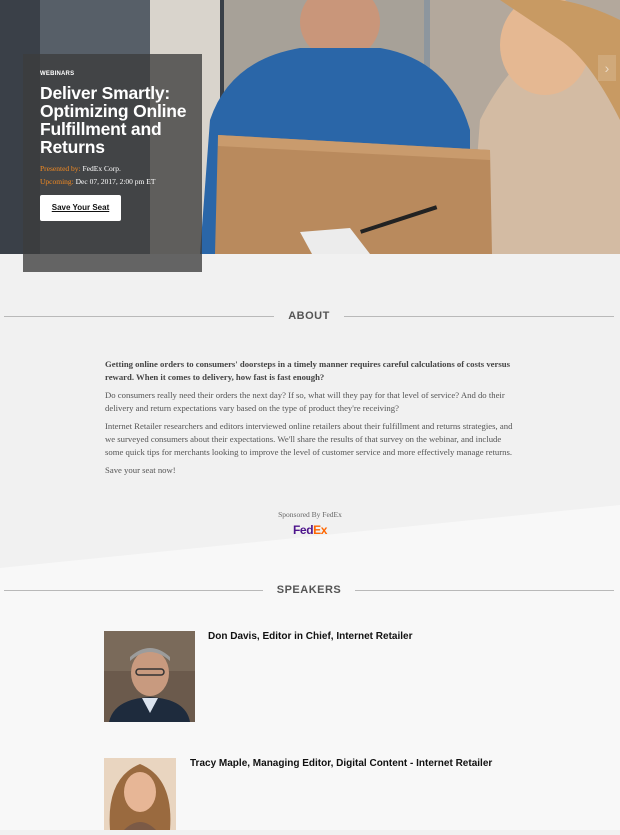 The width and height of the screenshot is (620, 835). I want to click on about-heading: ABOUT, so click(309, 316).